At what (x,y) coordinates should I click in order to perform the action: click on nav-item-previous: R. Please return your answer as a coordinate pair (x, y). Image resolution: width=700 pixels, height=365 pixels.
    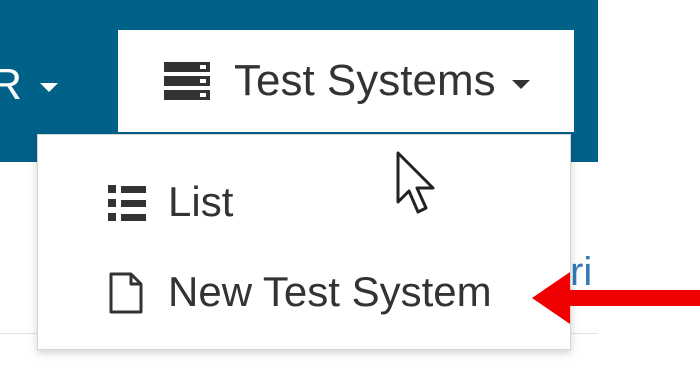
    Looking at the image, I should click on (29, 85).